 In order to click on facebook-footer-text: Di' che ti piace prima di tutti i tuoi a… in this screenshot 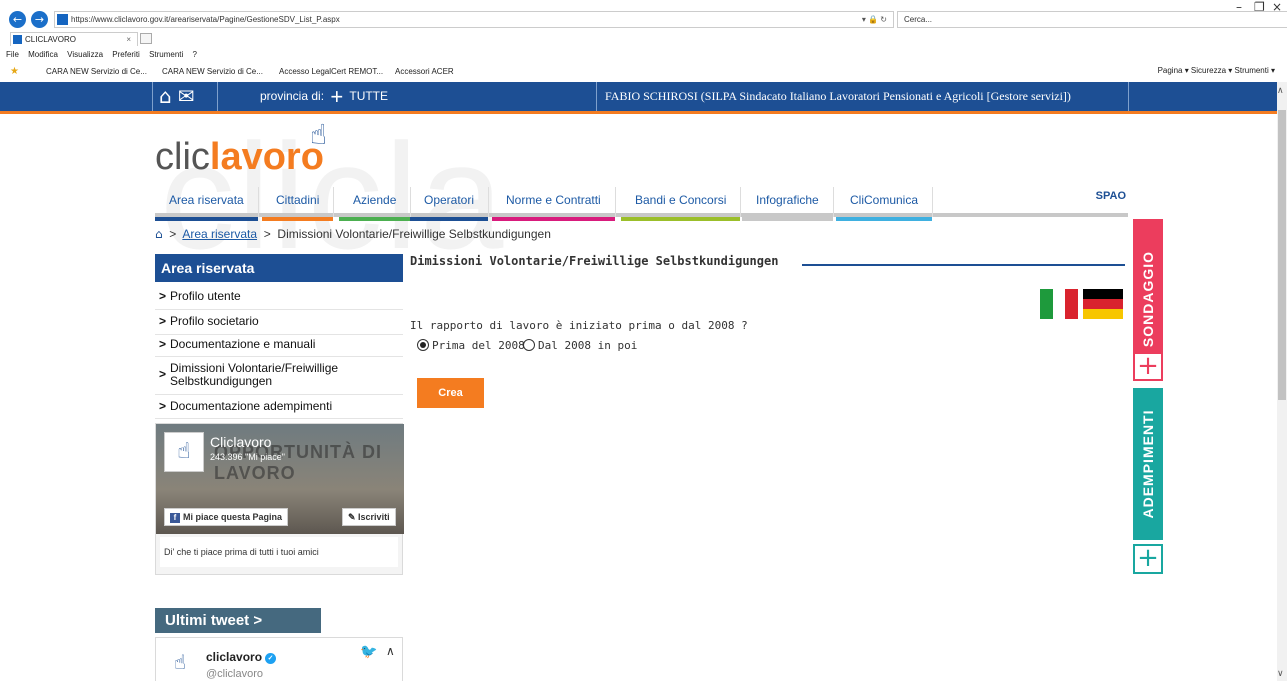, I will do `click(279, 552)`.